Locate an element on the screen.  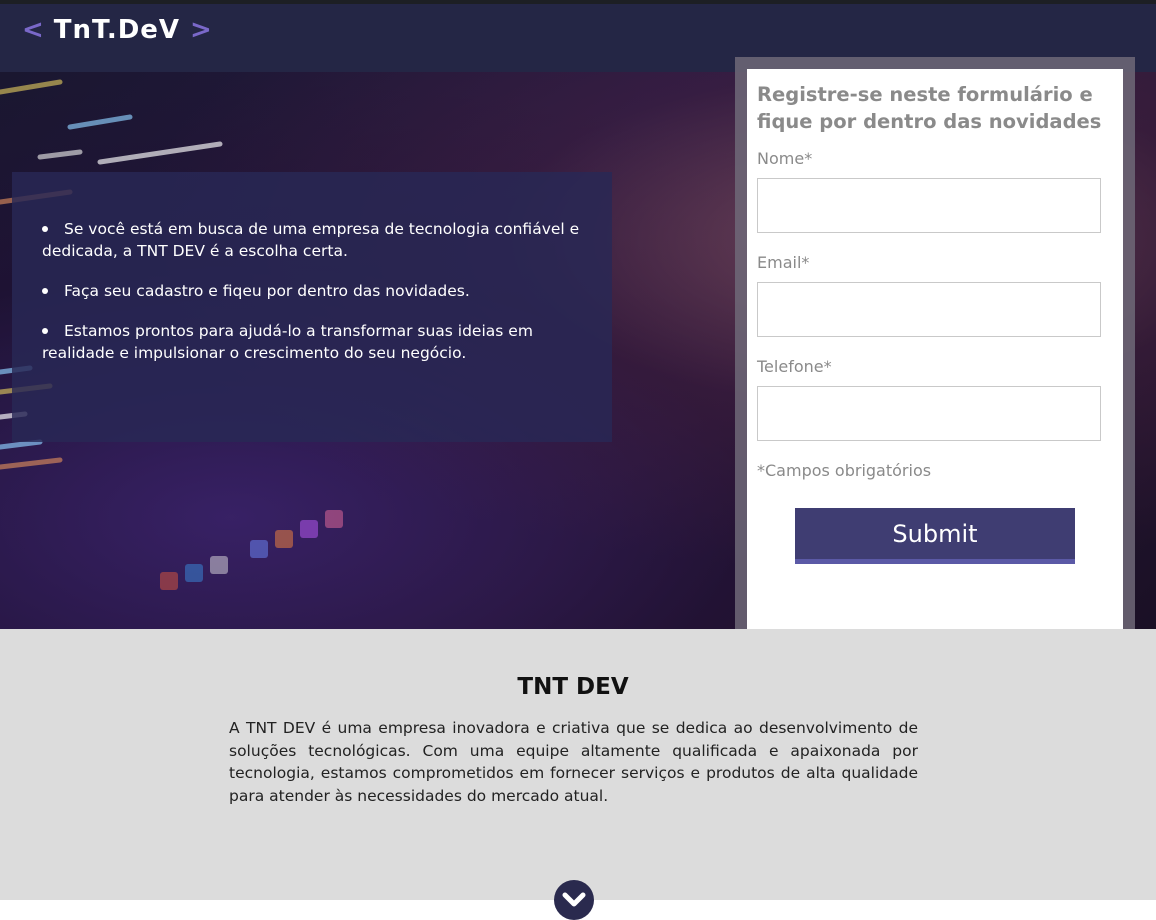
site-logo: < TnT.DeV > is located at coordinates (117, 30).